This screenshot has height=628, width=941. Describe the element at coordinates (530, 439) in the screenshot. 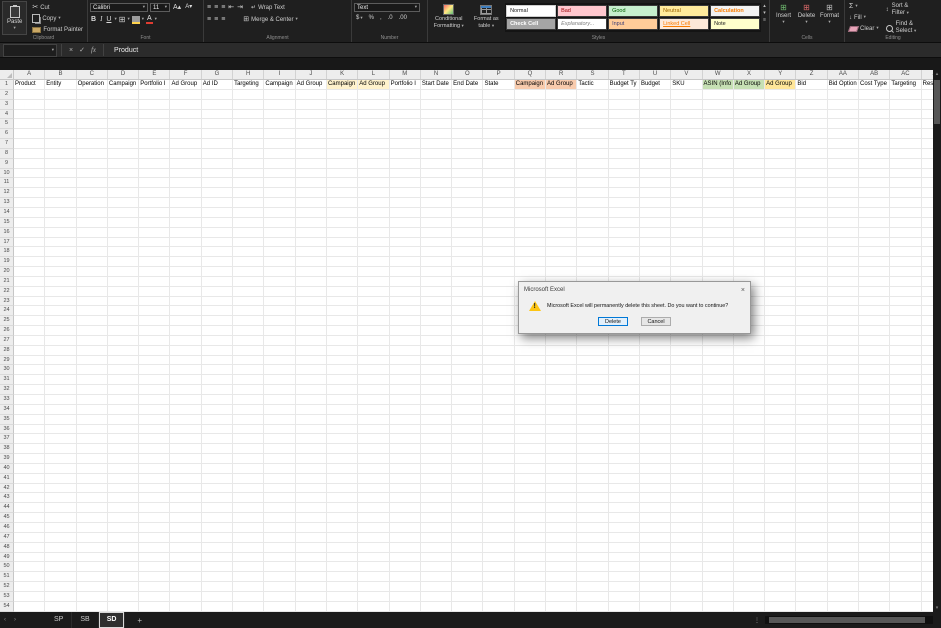

I see `cell-Q37` at that location.